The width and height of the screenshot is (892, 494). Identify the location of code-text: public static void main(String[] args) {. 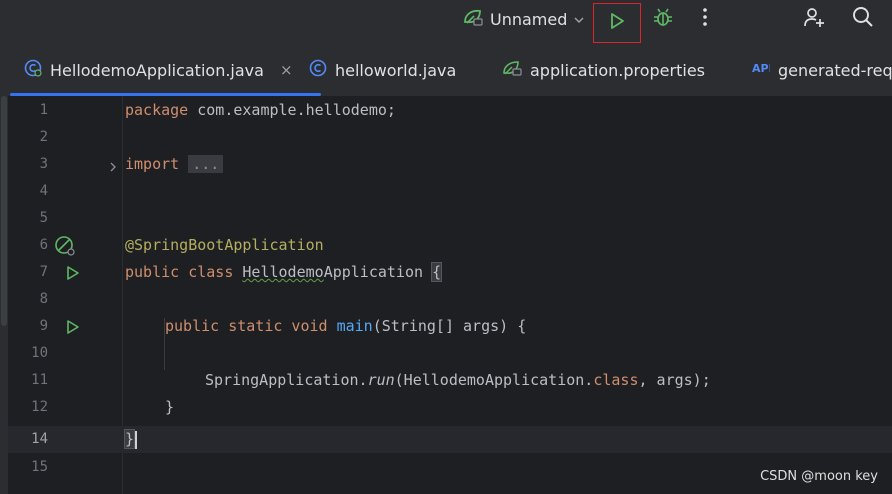
(346, 326).